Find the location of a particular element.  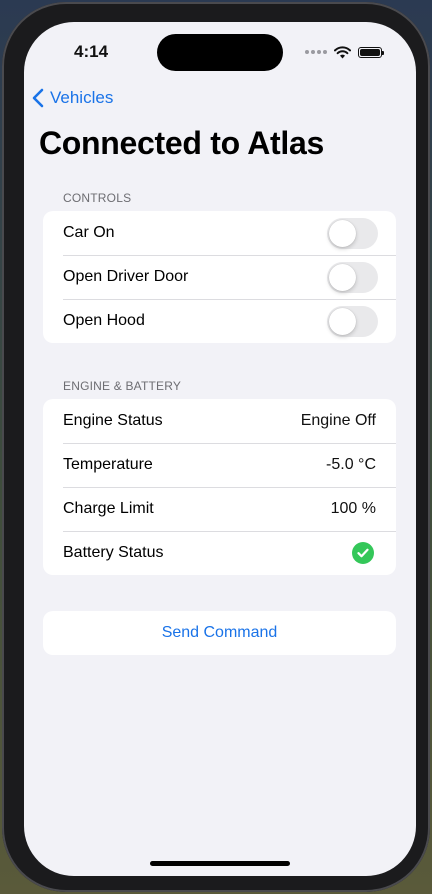

page-title: Connected to Atlas is located at coordinates (181, 143).